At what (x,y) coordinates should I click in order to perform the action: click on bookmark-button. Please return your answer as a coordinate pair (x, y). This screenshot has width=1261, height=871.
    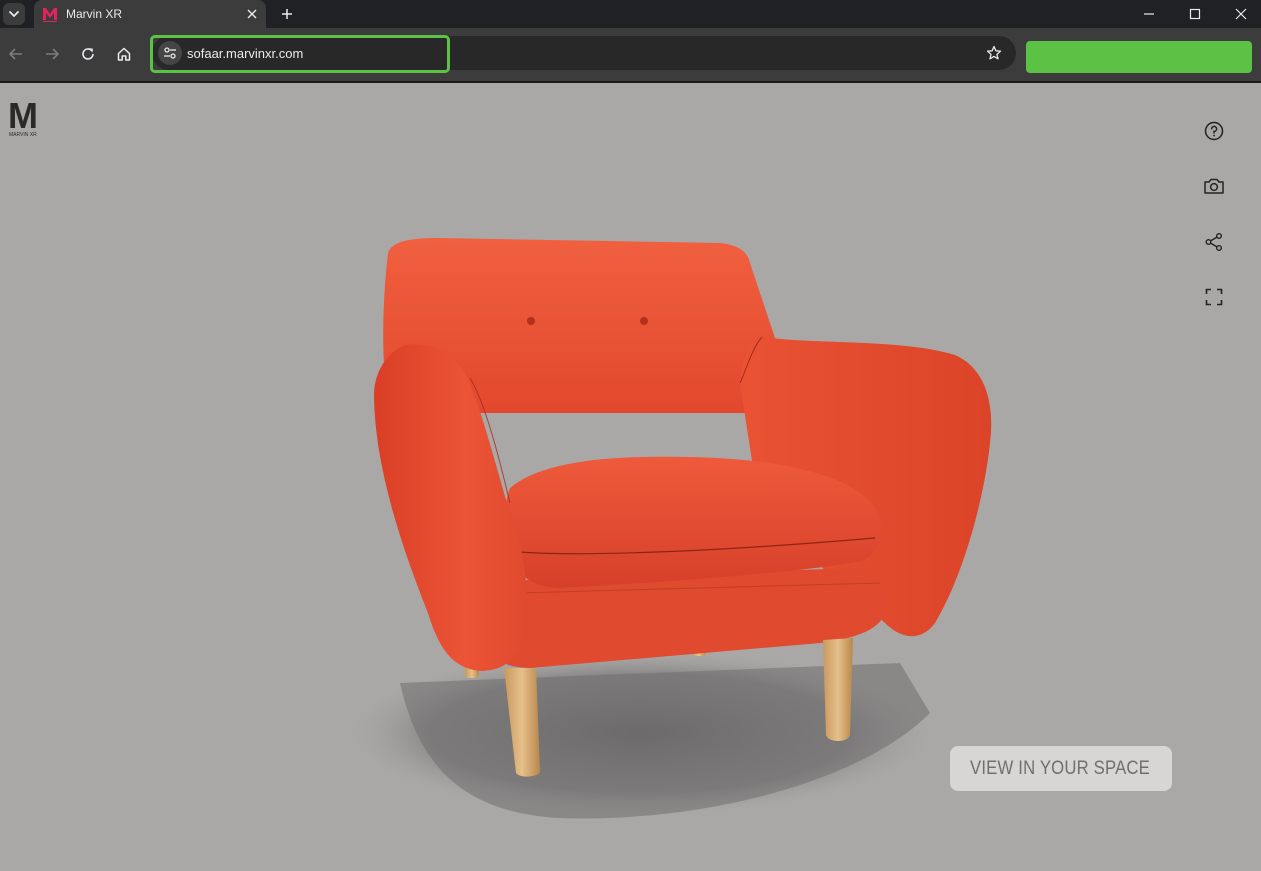
    Looking at the image, I should click on (994, 53).